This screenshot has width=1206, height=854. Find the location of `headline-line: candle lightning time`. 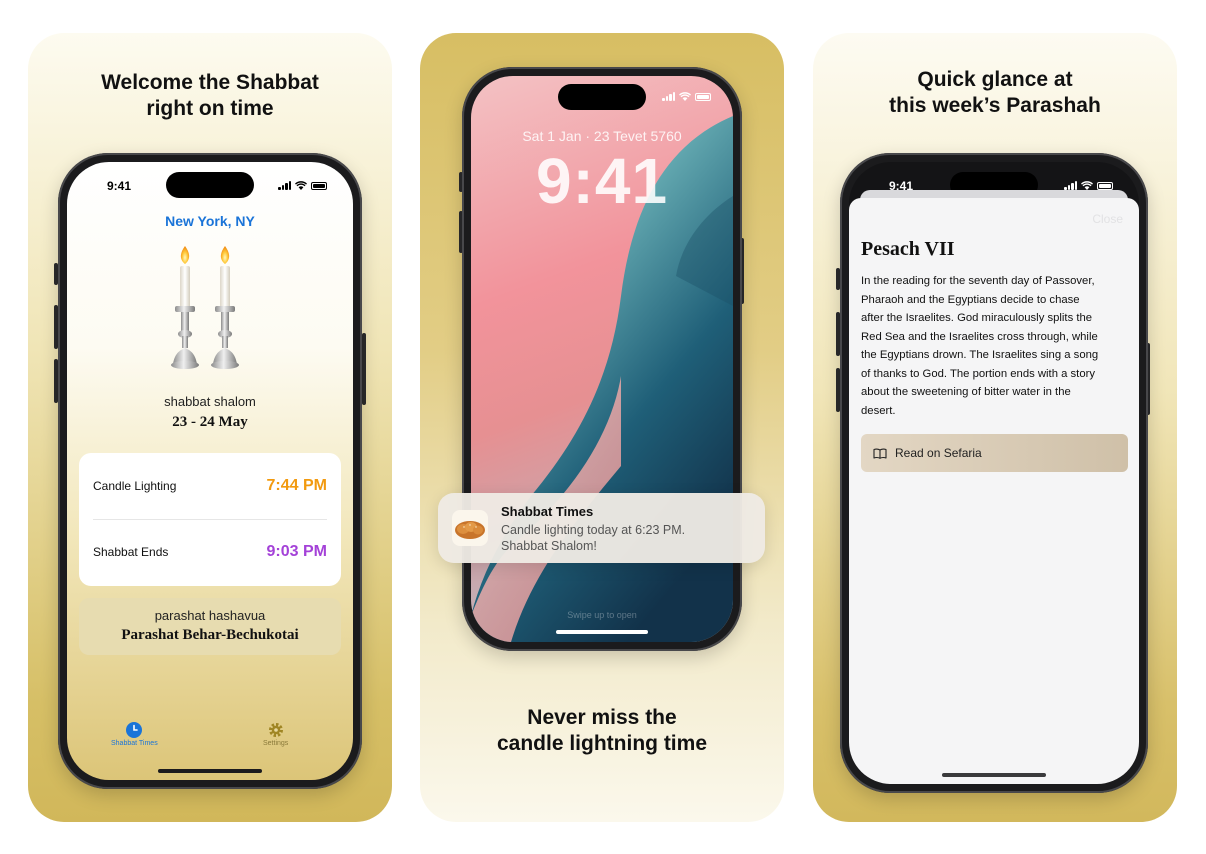

headline-line: candle lightning time is located at coordinates (601, 743).